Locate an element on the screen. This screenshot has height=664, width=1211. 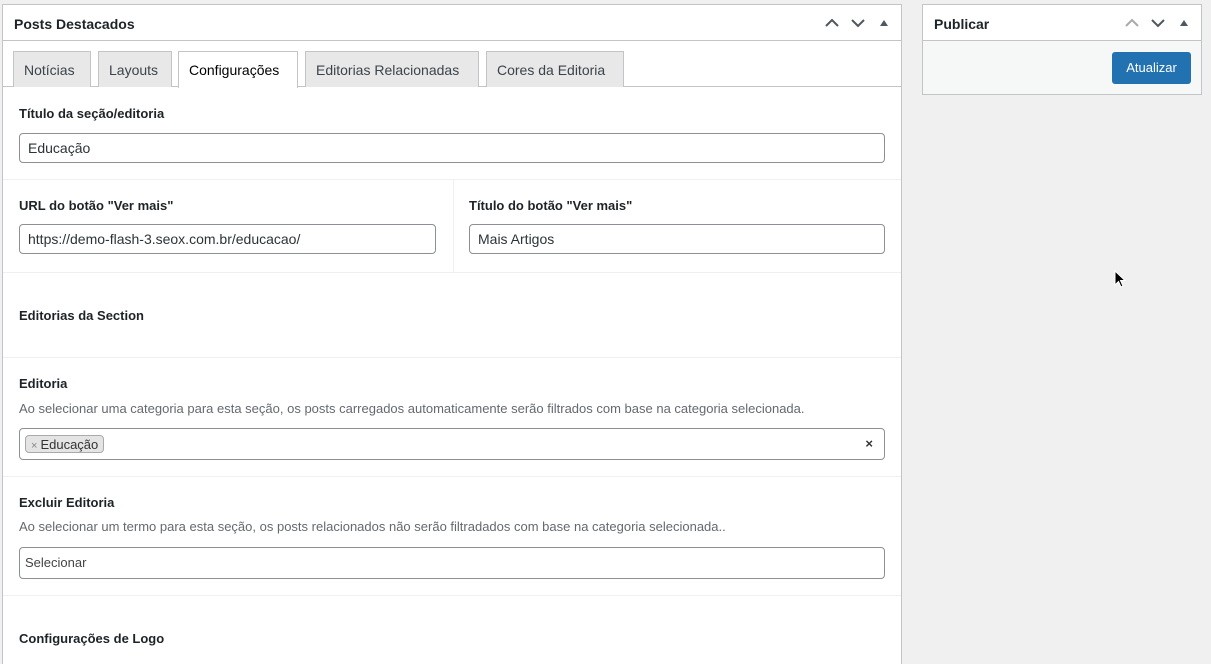
metabox-header: Posts Destacados is located at coordinates (452, 23).